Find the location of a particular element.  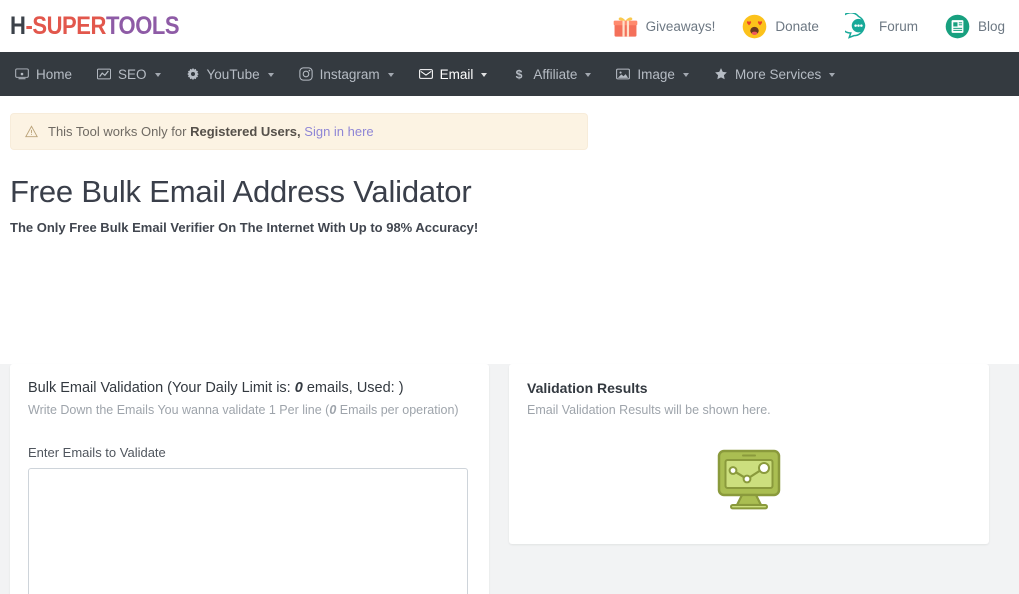

nav-item-label: Instagram is located at coordinates (349, 74).